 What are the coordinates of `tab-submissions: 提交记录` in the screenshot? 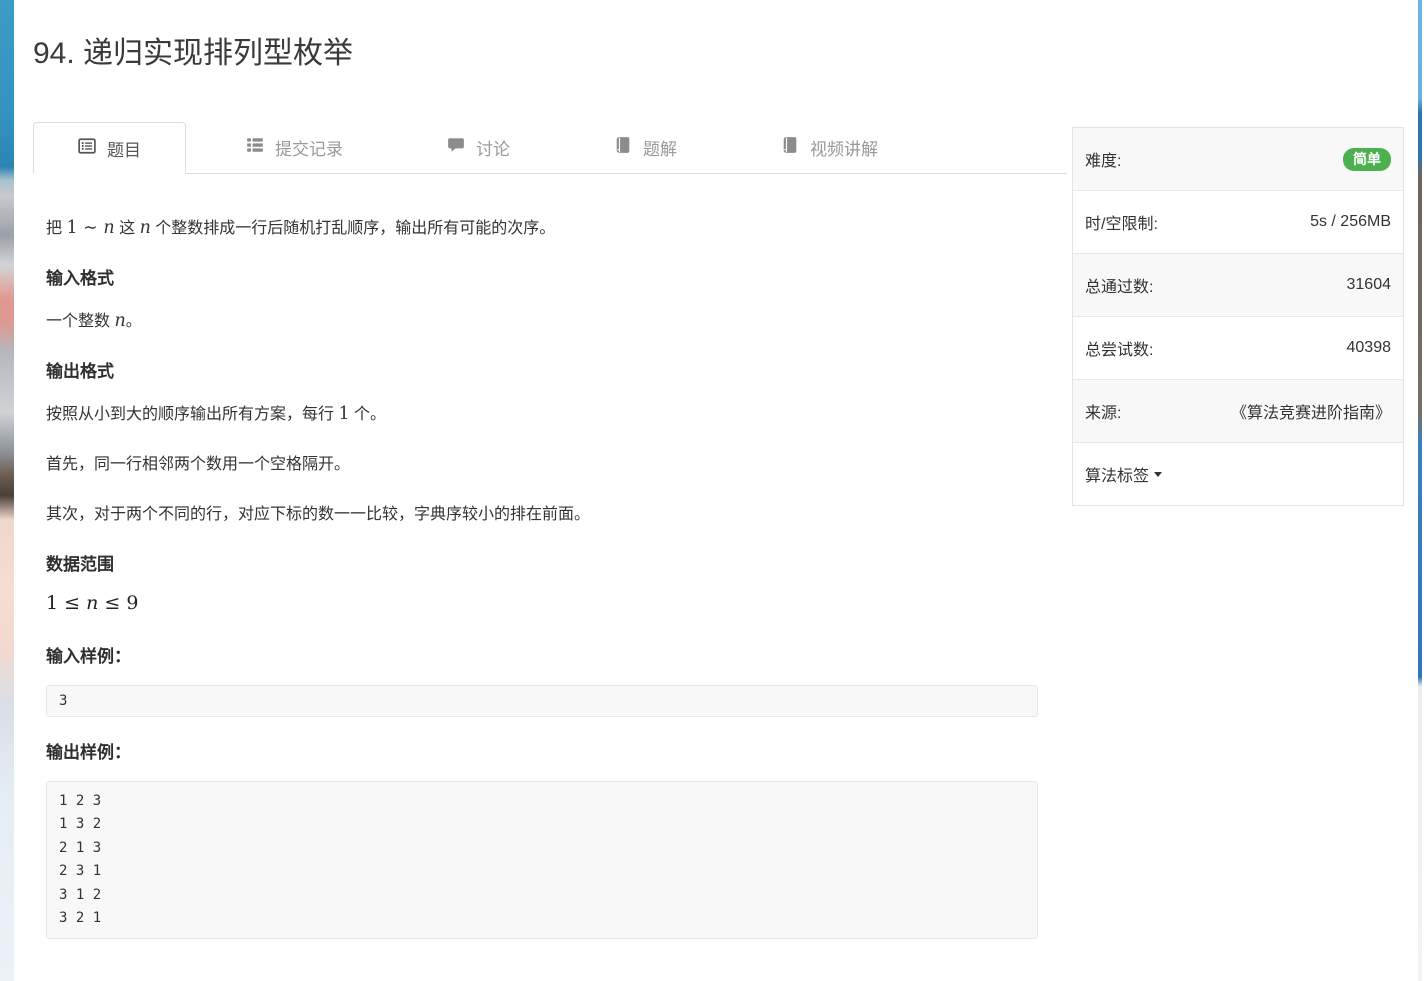 It's located at (294, 147).